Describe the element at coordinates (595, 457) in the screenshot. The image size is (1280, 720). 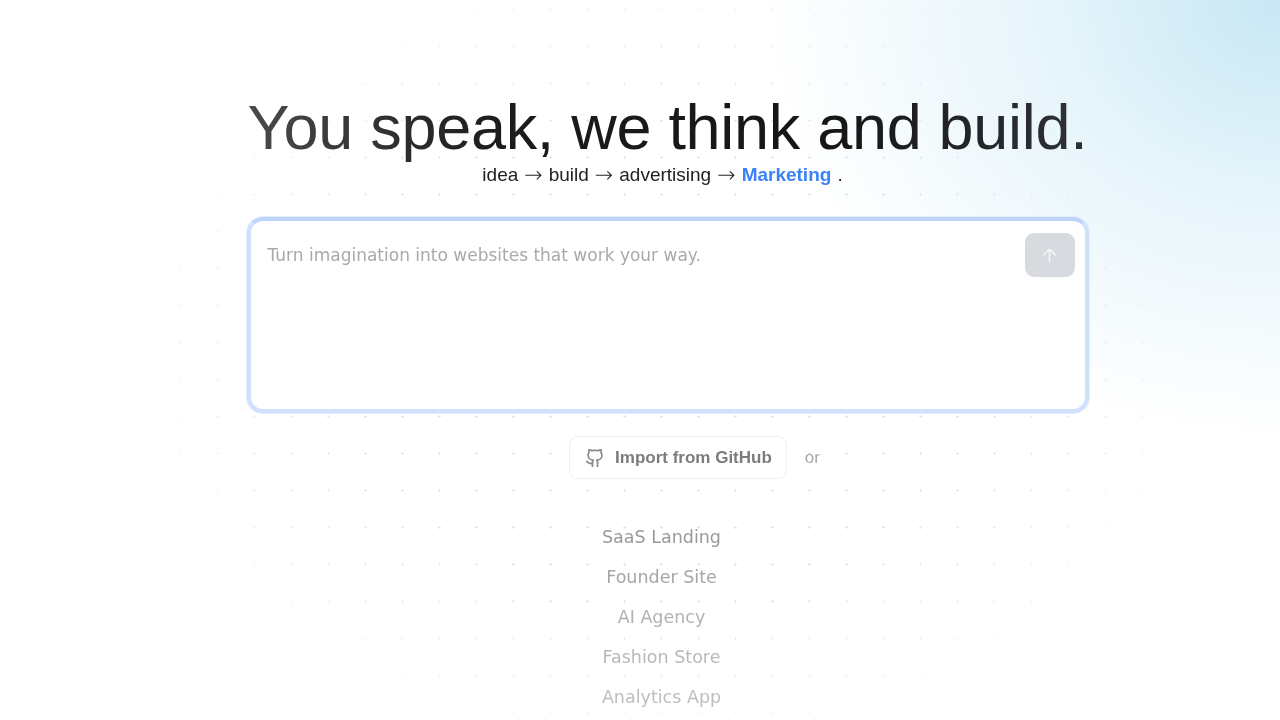
I see `github-icon` at that location.